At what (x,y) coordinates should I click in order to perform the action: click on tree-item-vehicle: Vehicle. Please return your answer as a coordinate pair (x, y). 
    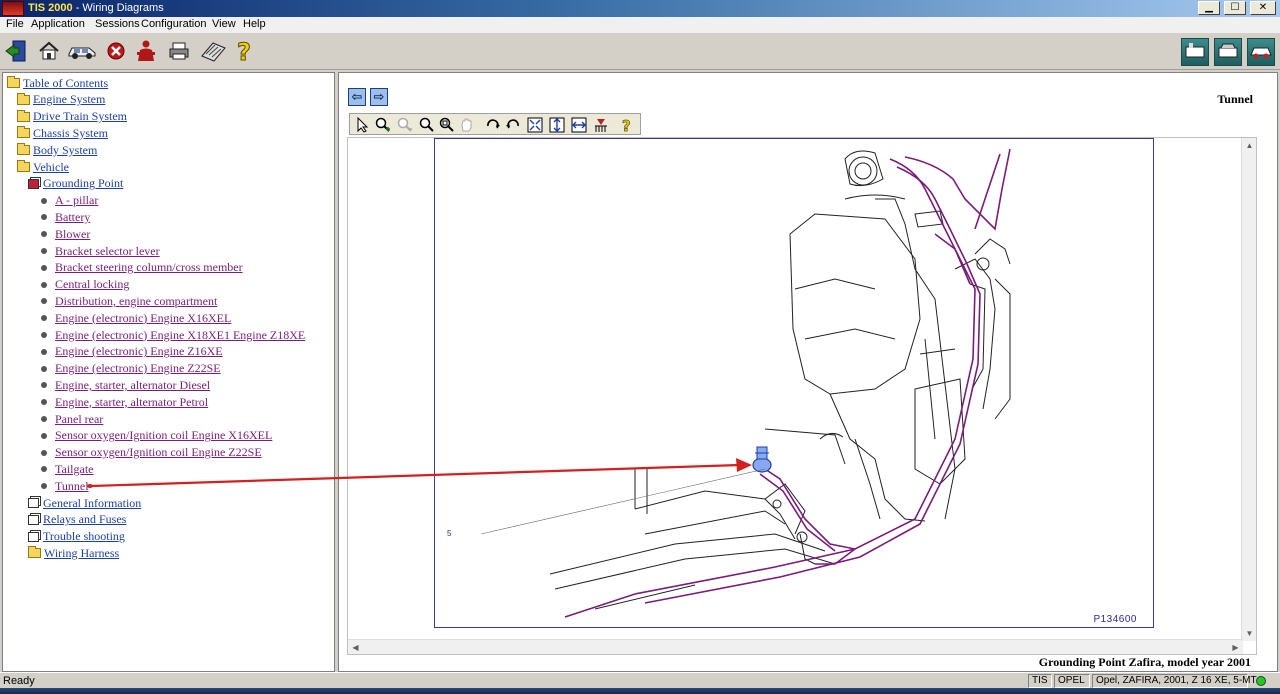
    Looking at the image, I should click on (43, 167).